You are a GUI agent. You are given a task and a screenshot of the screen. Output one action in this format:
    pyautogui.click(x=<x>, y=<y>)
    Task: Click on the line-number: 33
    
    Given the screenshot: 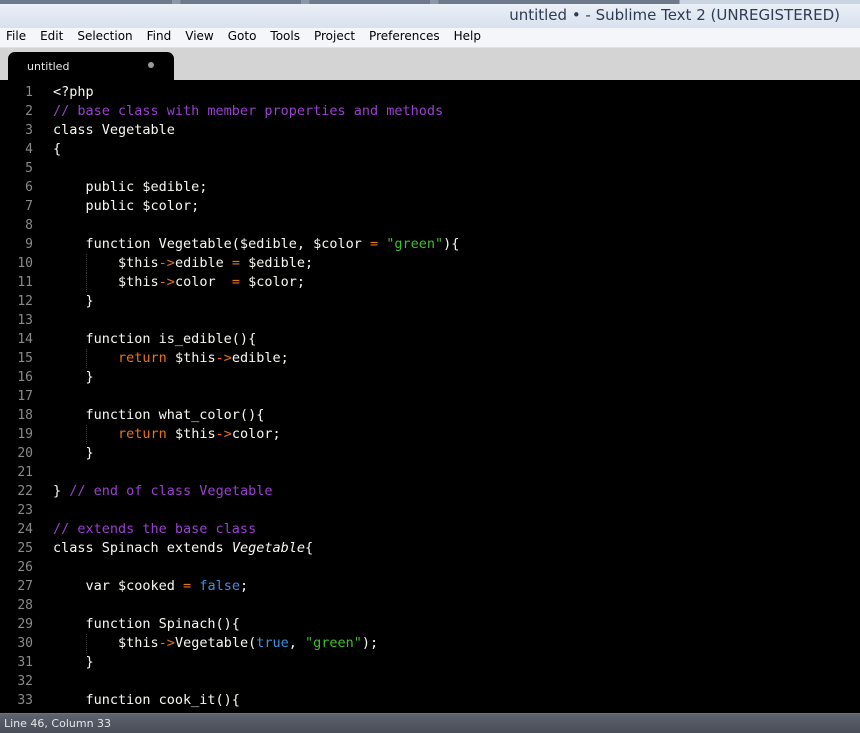 What is the action you would take?
    pyautogui.click(x=25, y=700)
    